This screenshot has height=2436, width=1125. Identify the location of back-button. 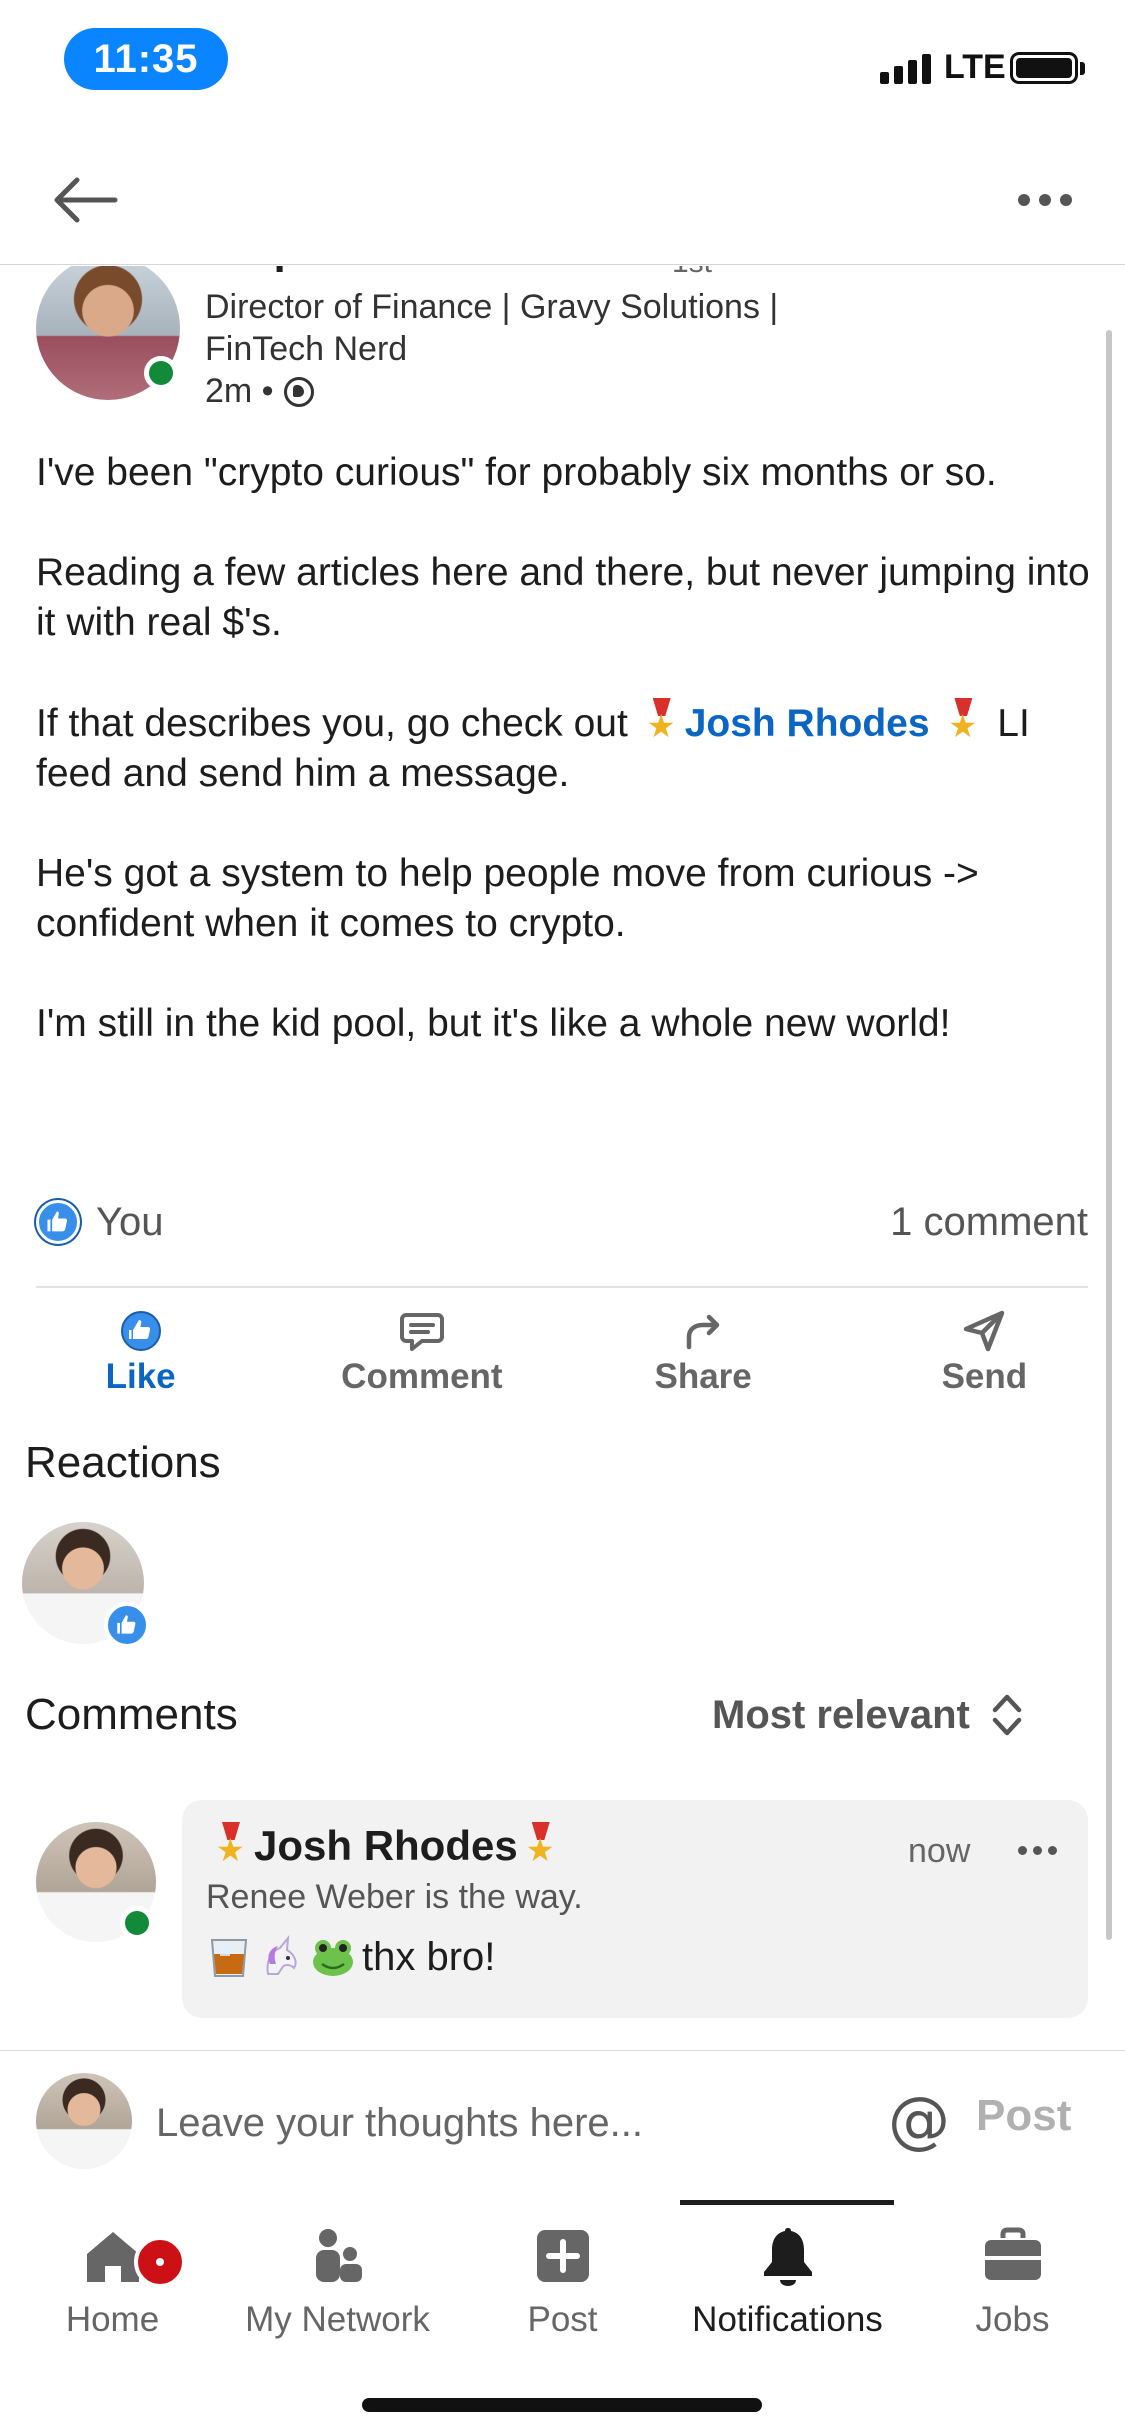
(85, 200).